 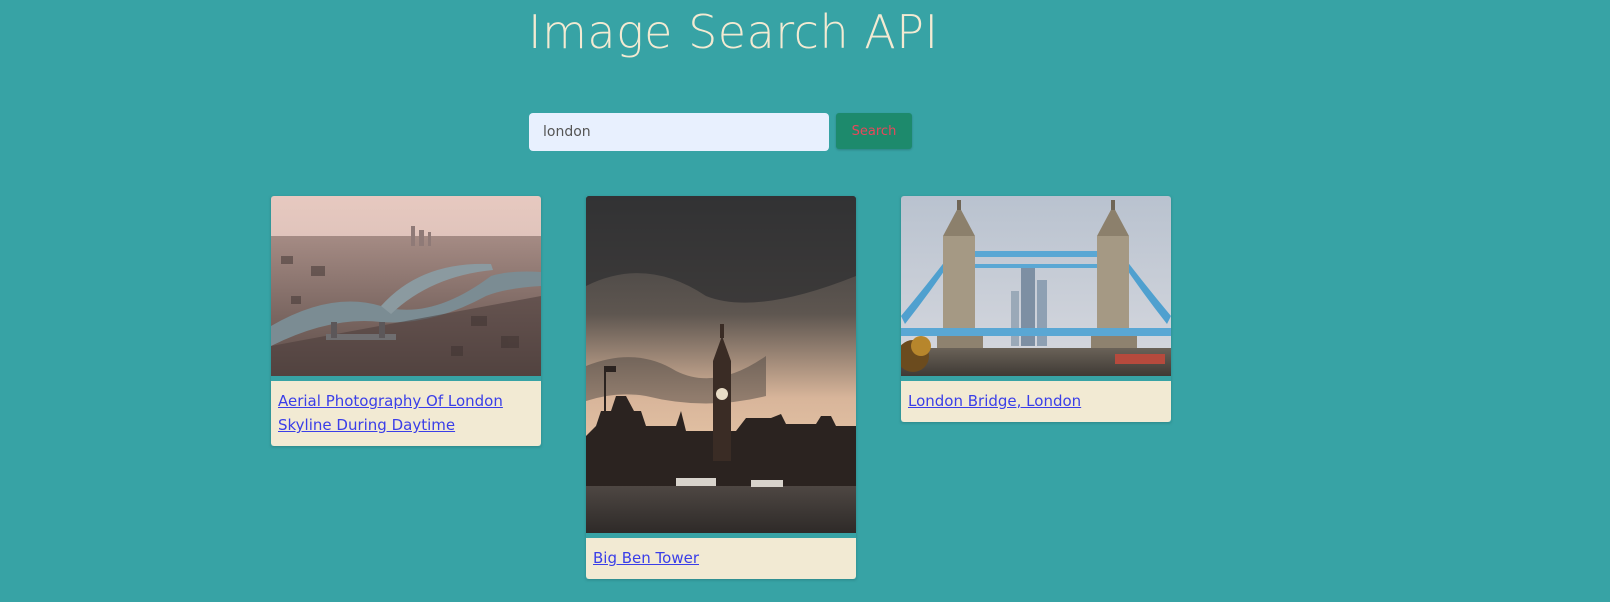 What do you see at coordinates (1036, 286) in the screenshot?
I see `result-image-tower-bridge` at bounding box center [1036, 286].